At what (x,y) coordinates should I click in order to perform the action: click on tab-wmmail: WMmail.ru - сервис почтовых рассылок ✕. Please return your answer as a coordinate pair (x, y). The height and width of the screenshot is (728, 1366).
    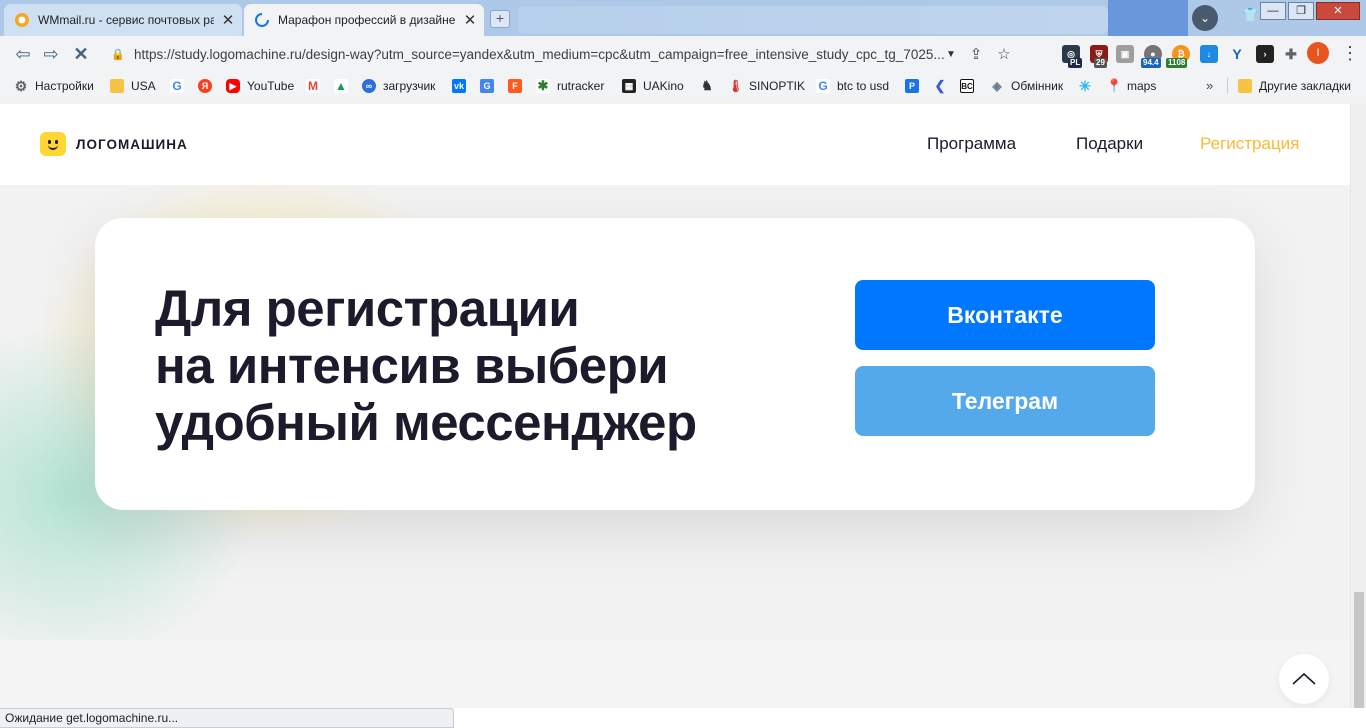
    Looking at the image, I should click on (123, 20).